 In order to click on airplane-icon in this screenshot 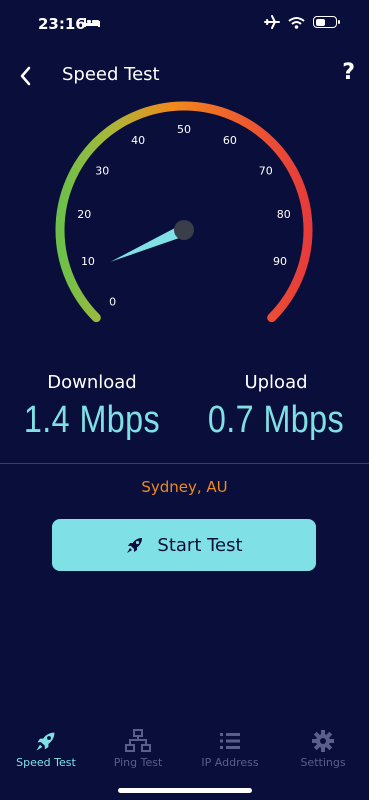, I will do `click(272, 22)`.